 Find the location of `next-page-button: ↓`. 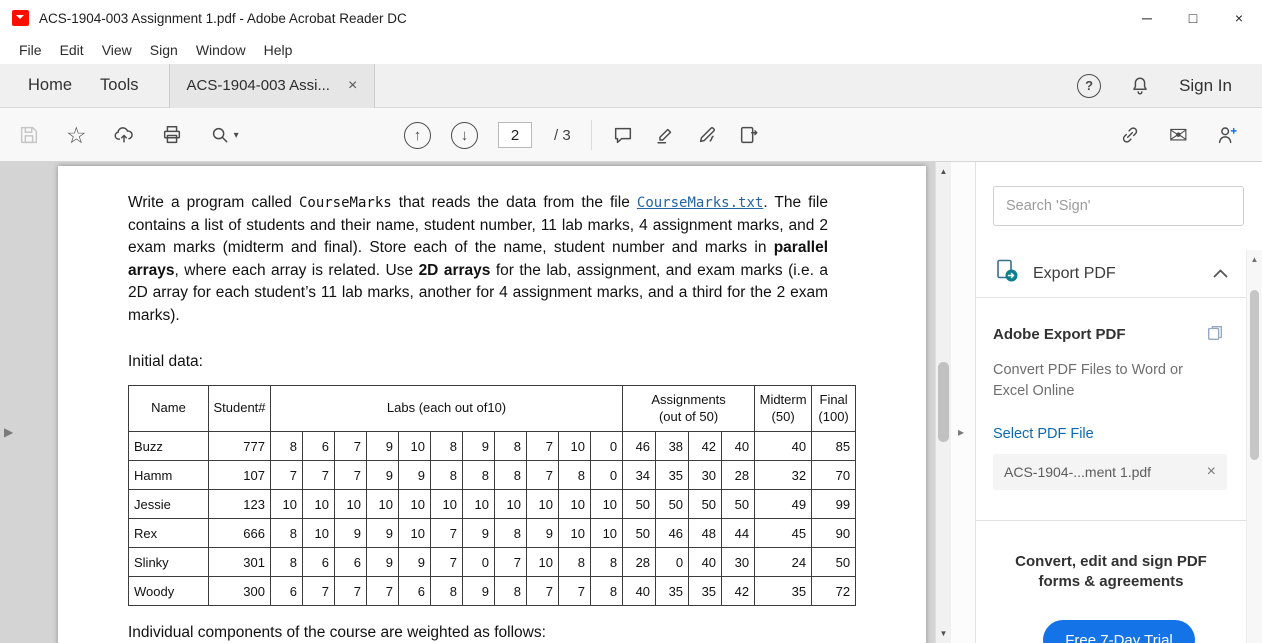

next-page-button: ↓ is located at coordinates (464, 135).